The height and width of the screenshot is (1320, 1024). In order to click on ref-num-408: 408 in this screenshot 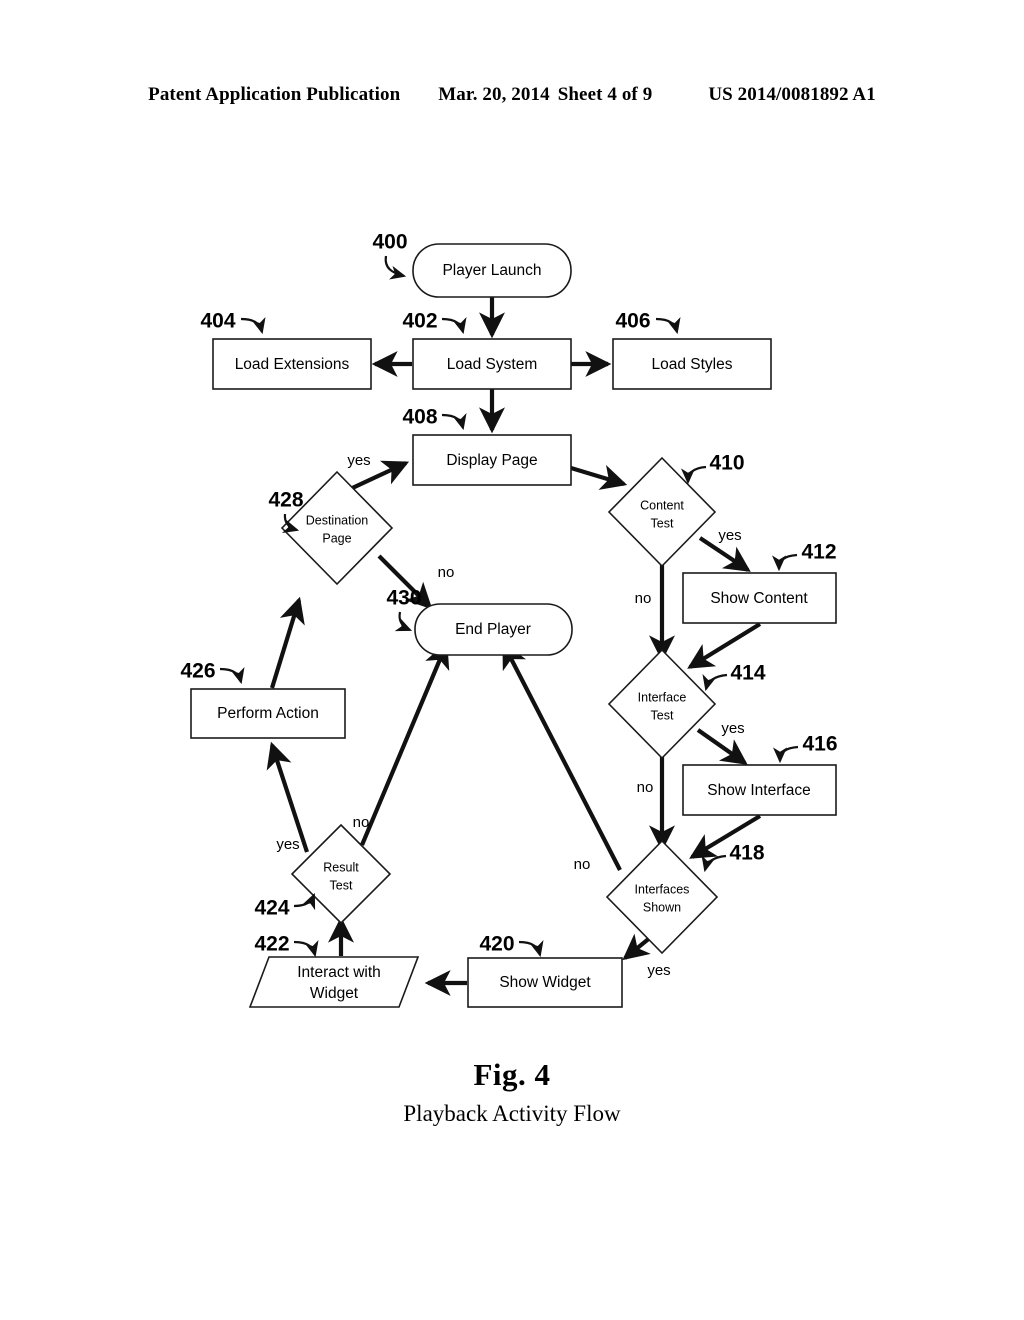, I will do `click(419, 417)`.